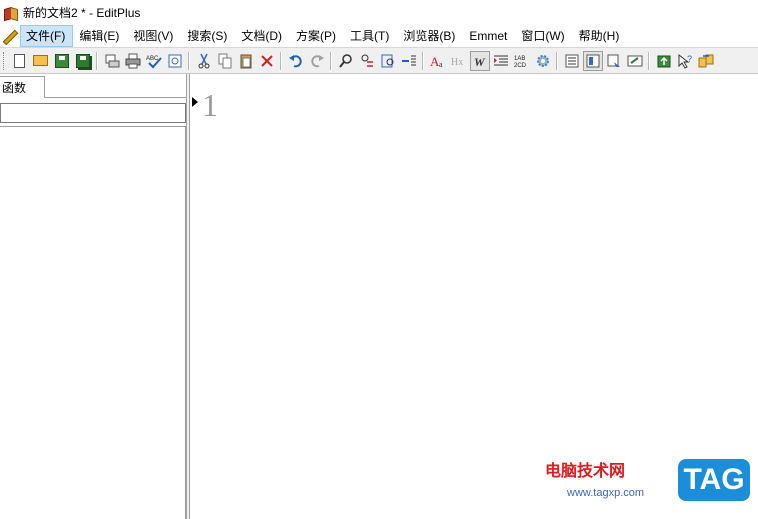 The height and width of the screenshot is (519, 758). Describe the element at coordinates (100, 36) in the screenshot. I see `menu-edit: 编辑(E)` at that location.